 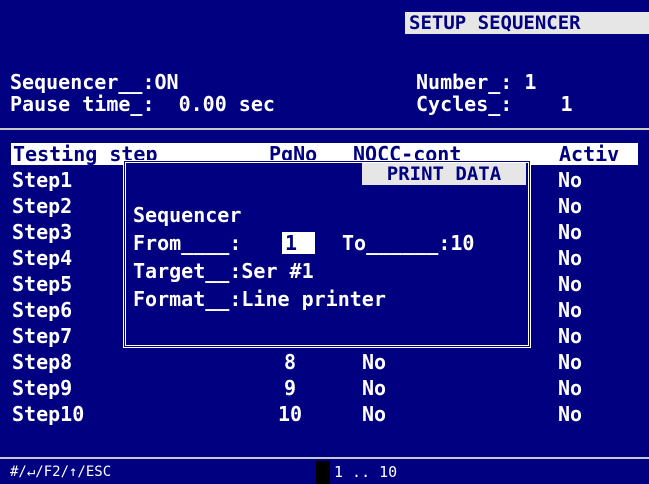 I want to click on number-field: Number_: 1, so click(x=476, y=82).